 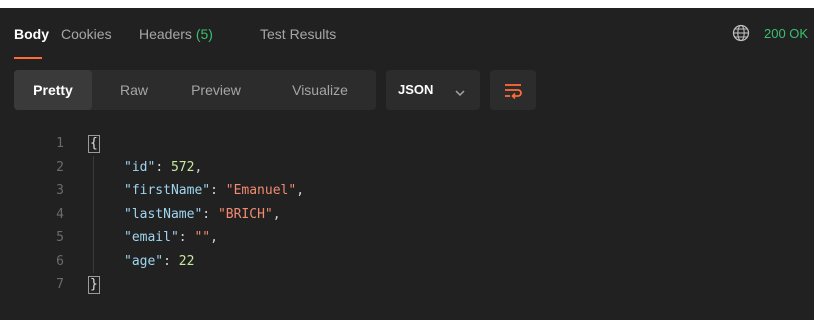 I want to click on json-value: 22, so click(x=186, y=261).